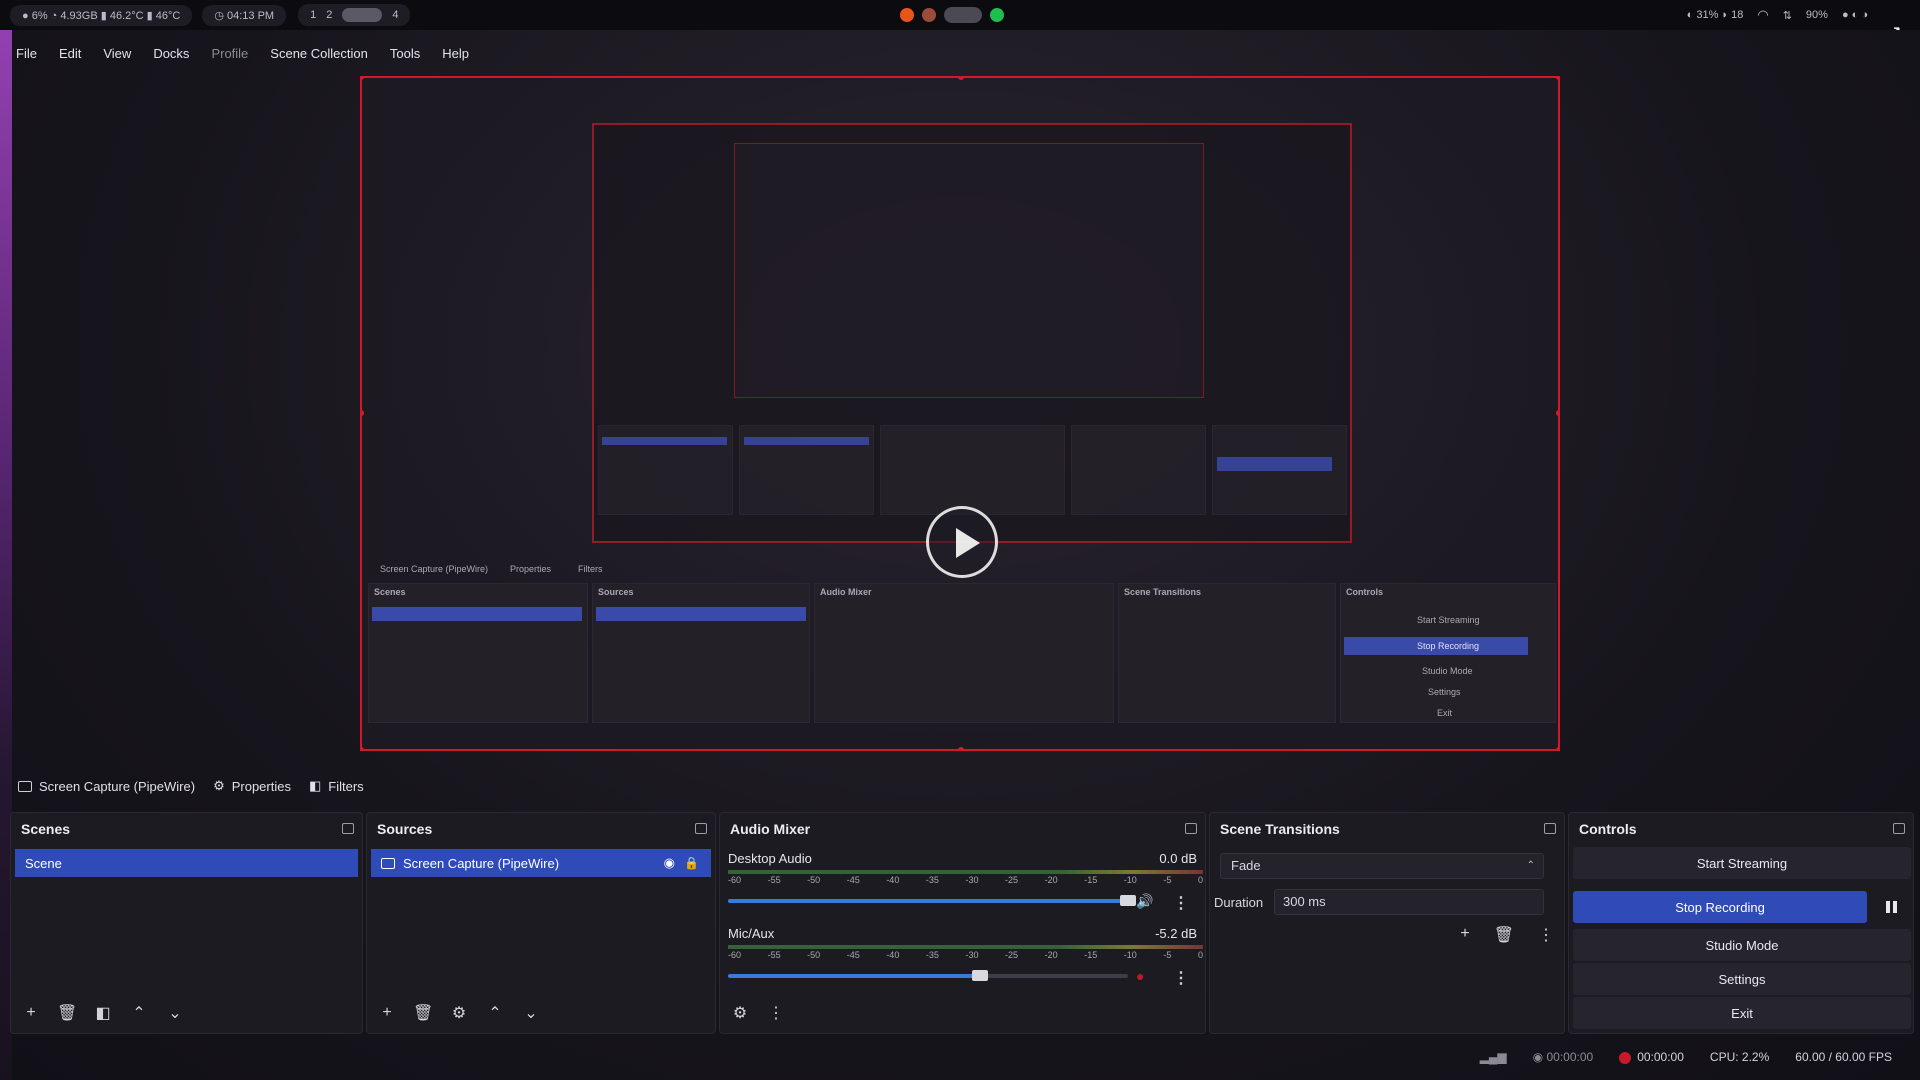 This screenshot has height=1080, width=1920. What do you see at coordinates (70, 53) in the screenshot?
I see `menu-edit: Edit` at bounding box center [70, 53].